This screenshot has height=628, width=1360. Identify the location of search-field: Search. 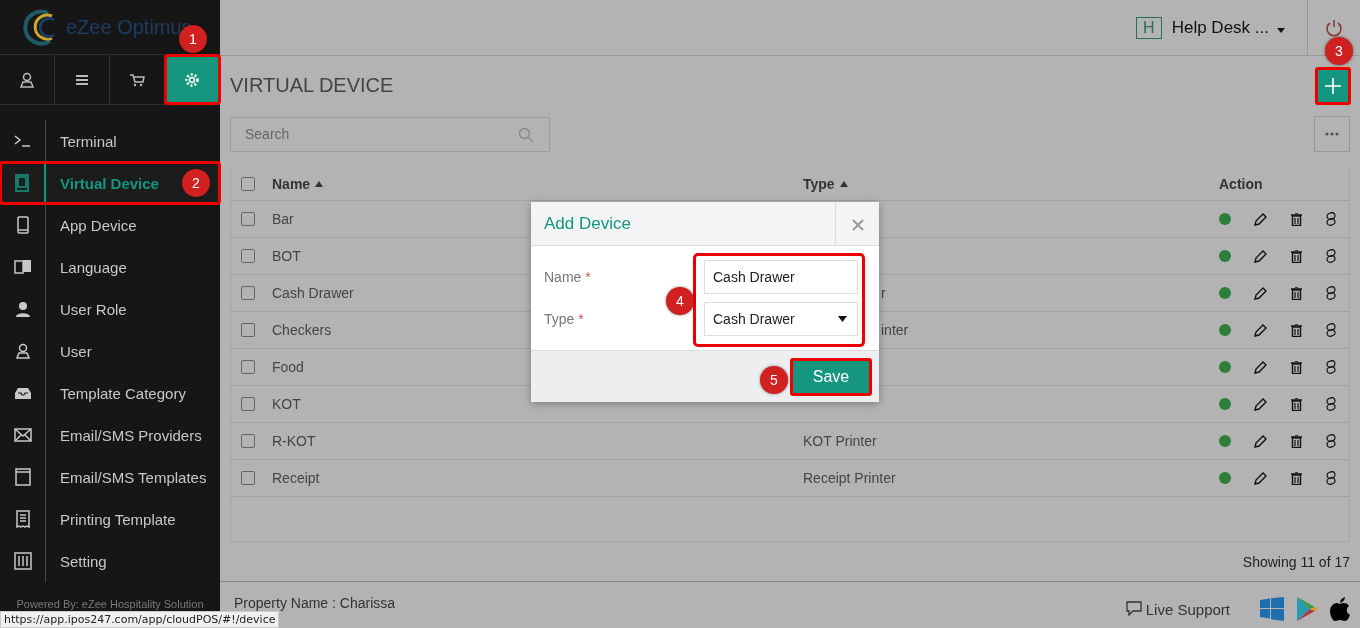
(390, 134).